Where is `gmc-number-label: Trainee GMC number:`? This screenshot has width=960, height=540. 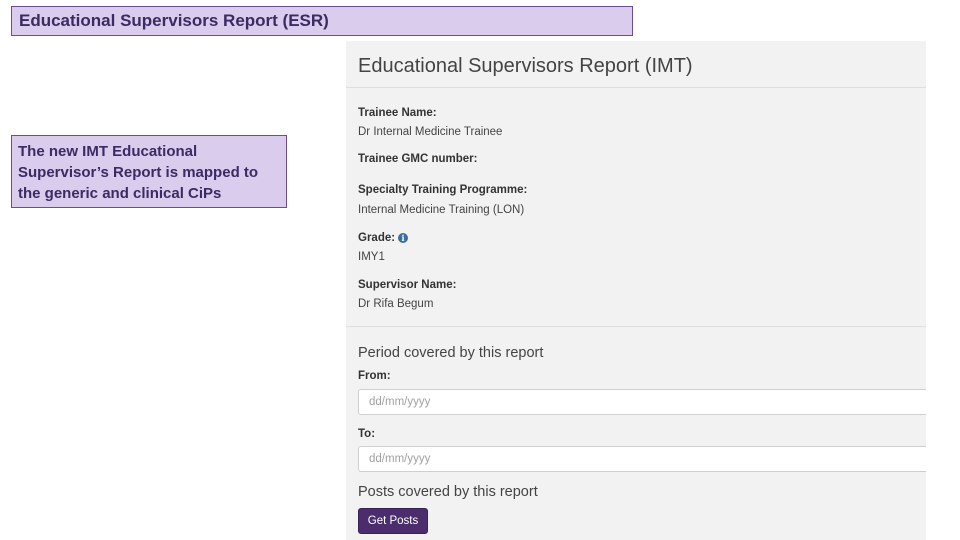
gmc-number-label: Trainee GMC number: is located at coordinates (418, 159).